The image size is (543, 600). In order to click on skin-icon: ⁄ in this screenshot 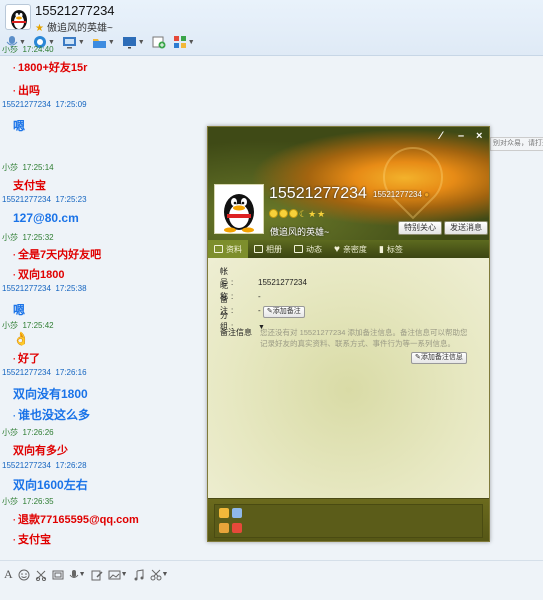, I will do `click(441, 136)`.